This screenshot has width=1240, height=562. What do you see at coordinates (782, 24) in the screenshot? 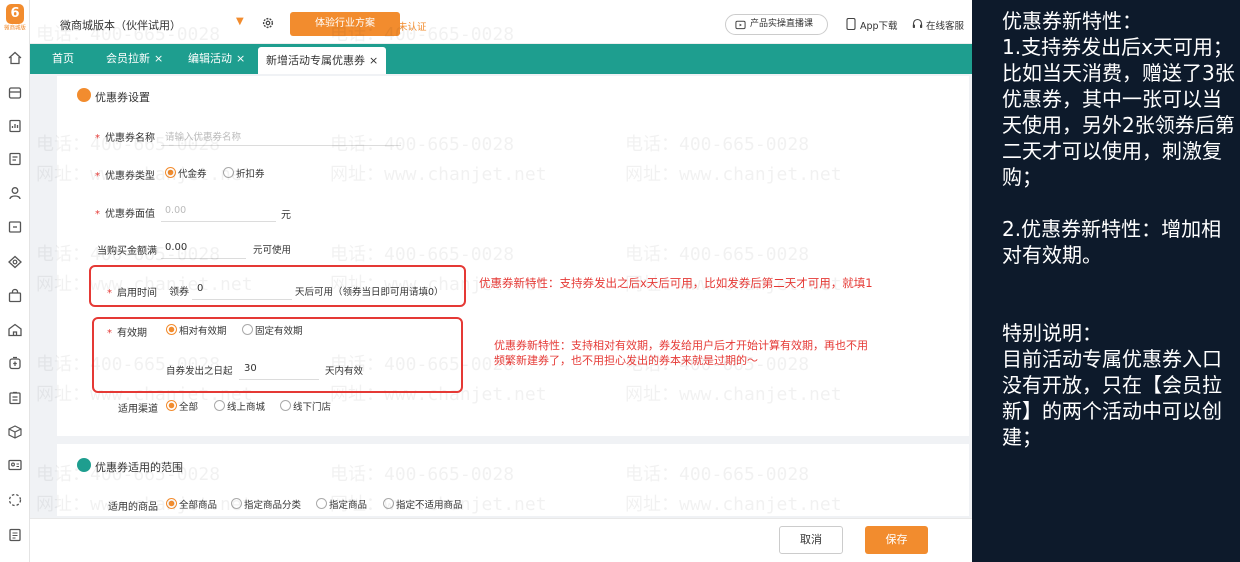
I see `live-course-label: 产品实操直播课` at bounding box center [782, 24].